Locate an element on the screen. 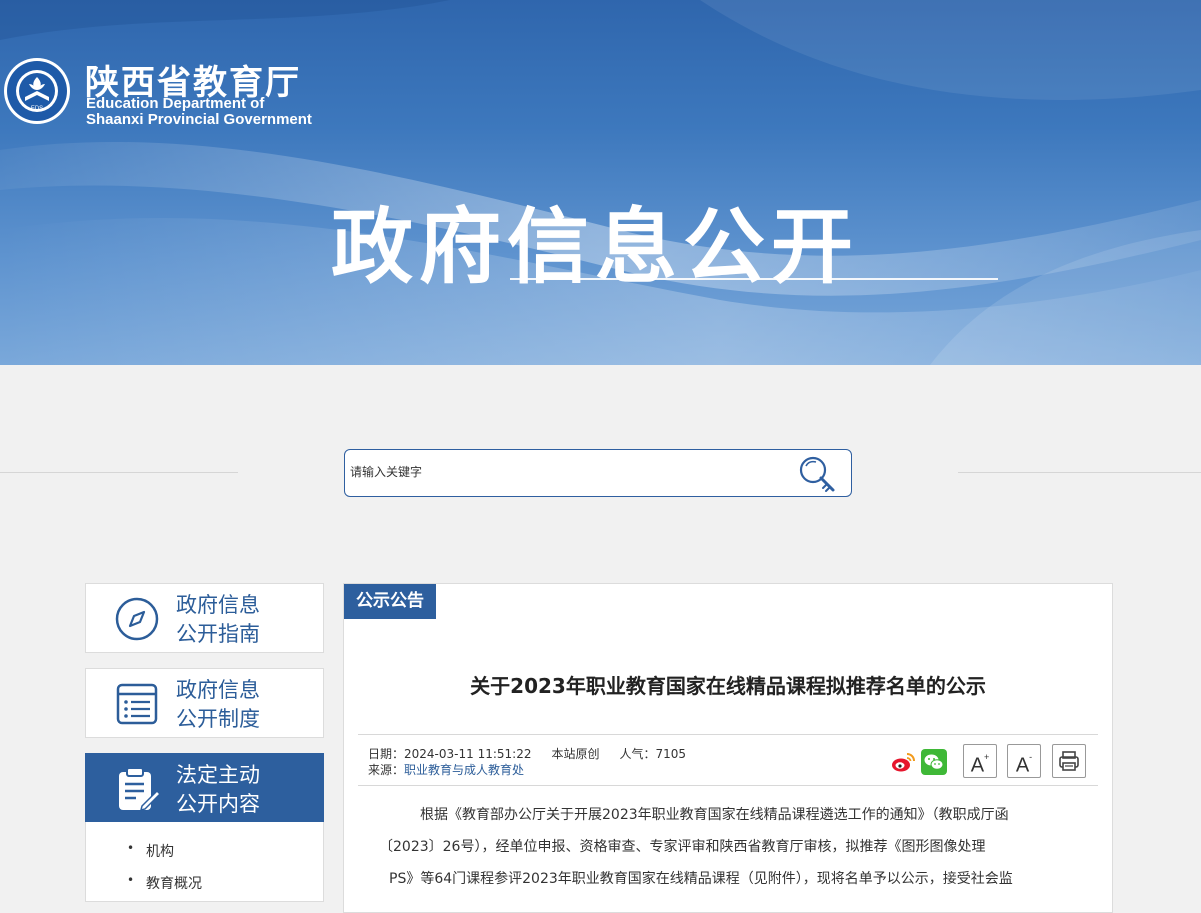 This screenshot has width=1201, height=913. article-meta-source-row: 来源：职业教育与成人教育处 is located at coordinates (446, 770).